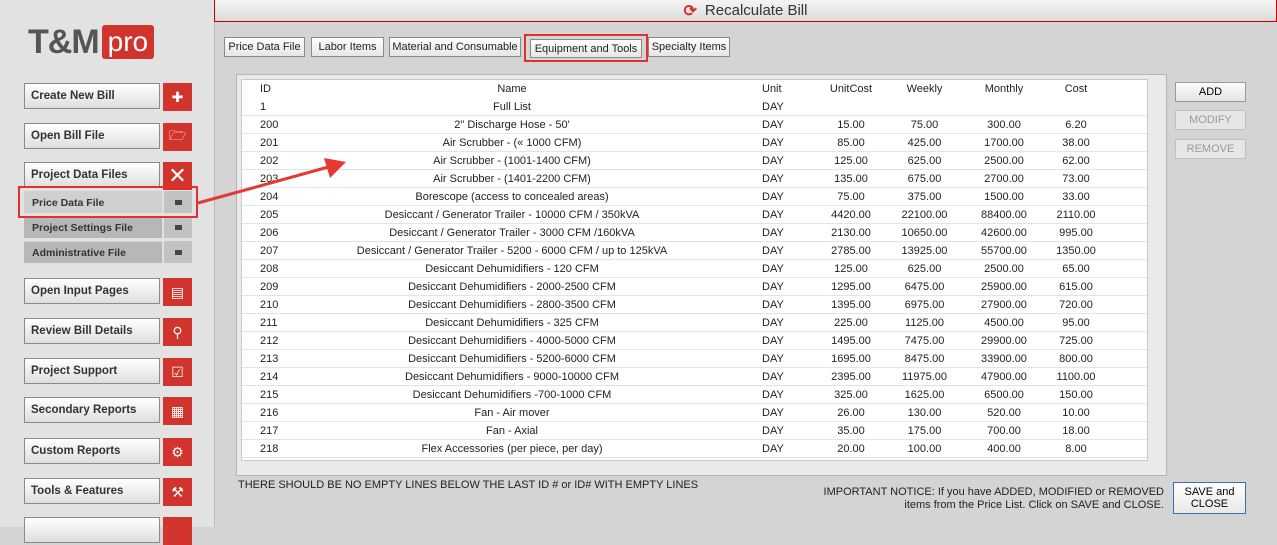 The width and height of the screenshot is (1277, 545). Describe the element at coordinates (1076, 215) in the screenshot. I see `cell-cost: 2110.00` at that location.